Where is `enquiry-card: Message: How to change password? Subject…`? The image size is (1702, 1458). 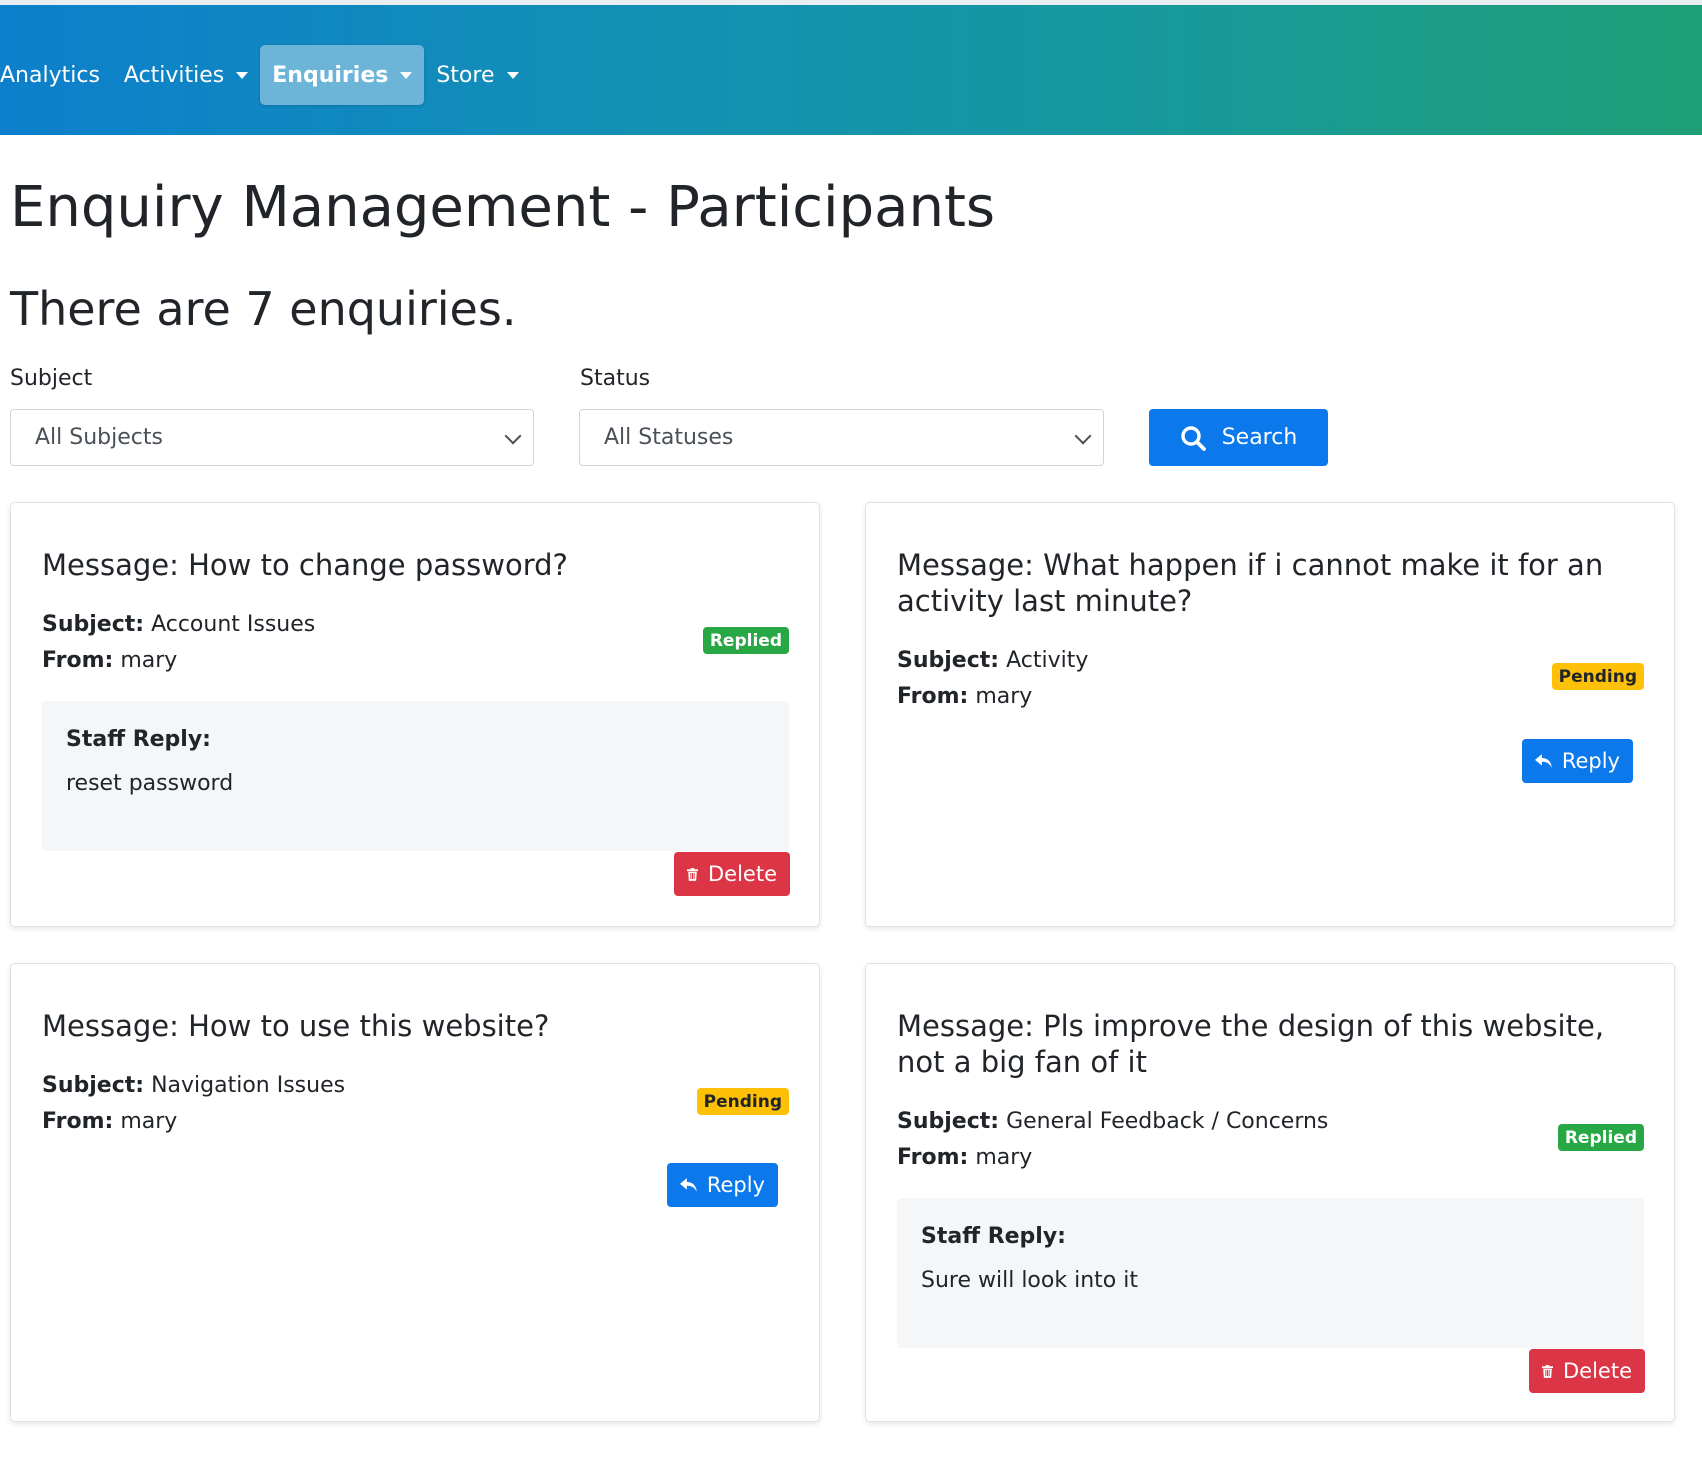 enquiry-card: Message: How to change password? Subject… is located at coordinates (415, 714).